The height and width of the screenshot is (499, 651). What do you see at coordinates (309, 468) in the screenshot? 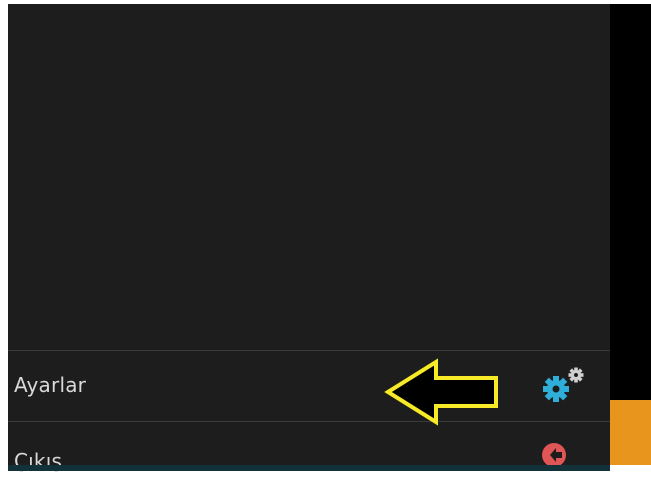
I see `bottom-bar` at bounding box center [309, 468].